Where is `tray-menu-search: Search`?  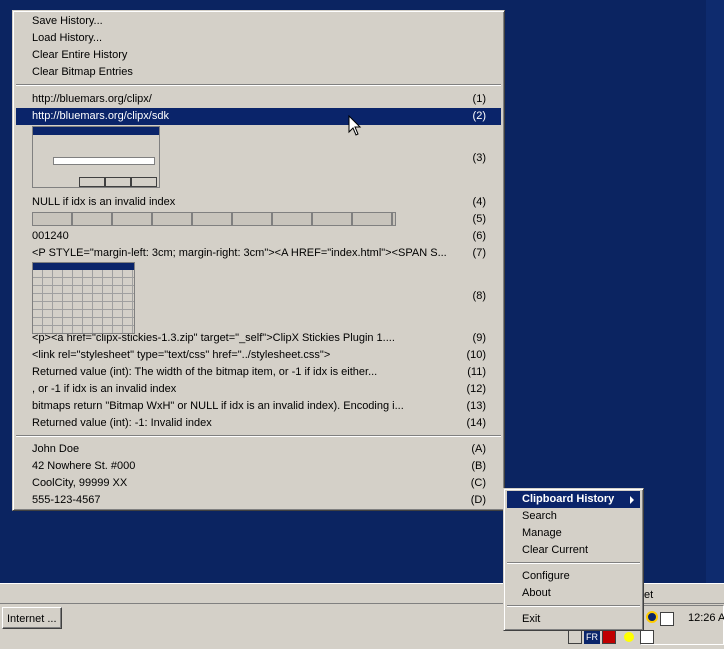
tray-menu-search: Search is located at coordinates (573, 516).